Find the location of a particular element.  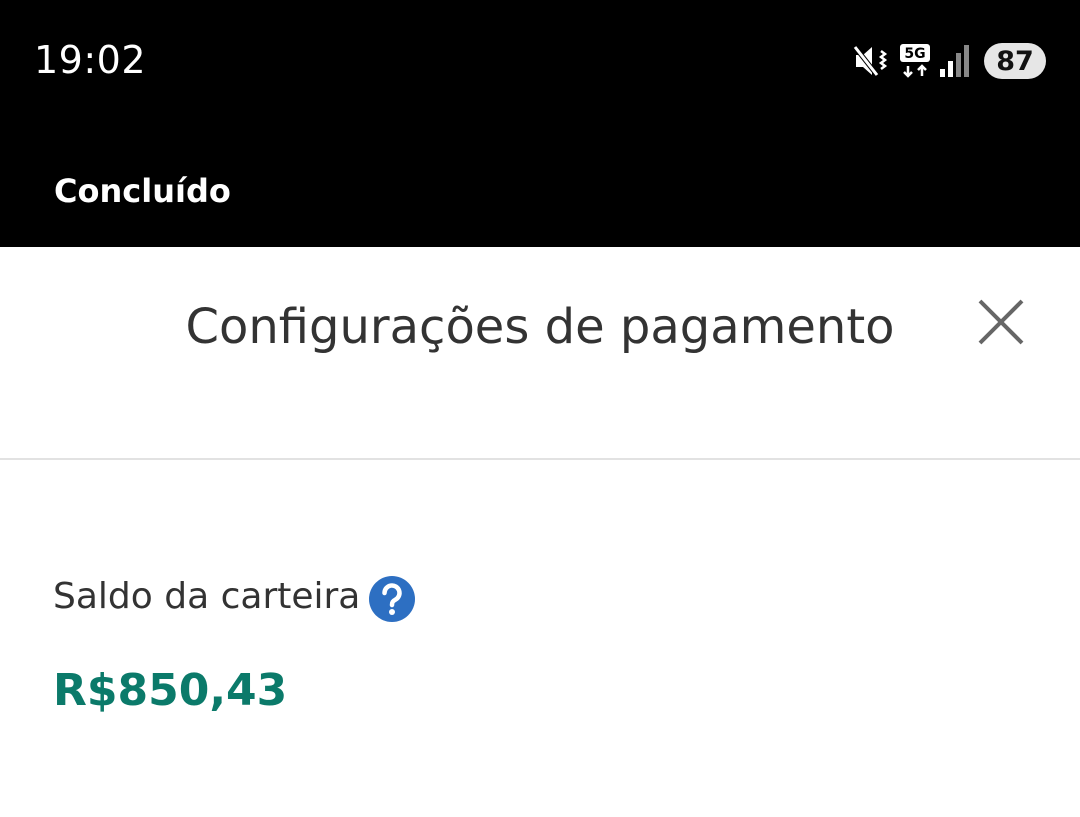

help-icon is located at coordinates (392, 599).